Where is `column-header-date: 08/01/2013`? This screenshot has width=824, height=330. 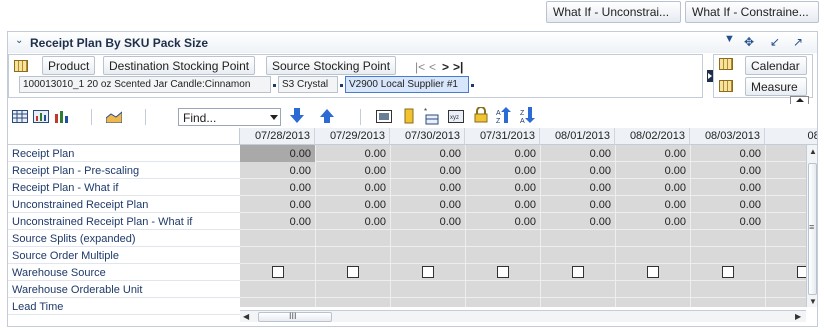
column-header-date: 08/01/2013 is located at coordinates (577, 136).